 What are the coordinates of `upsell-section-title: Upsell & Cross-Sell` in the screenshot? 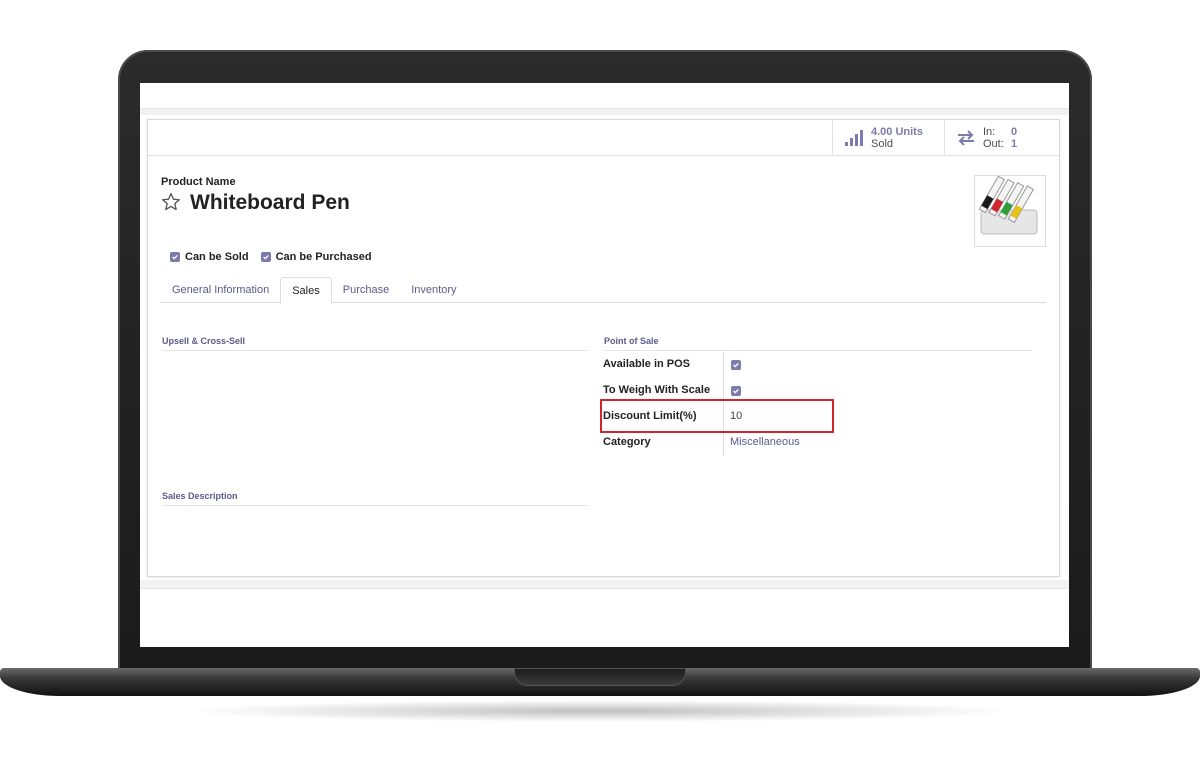 It's located at (375, 343).